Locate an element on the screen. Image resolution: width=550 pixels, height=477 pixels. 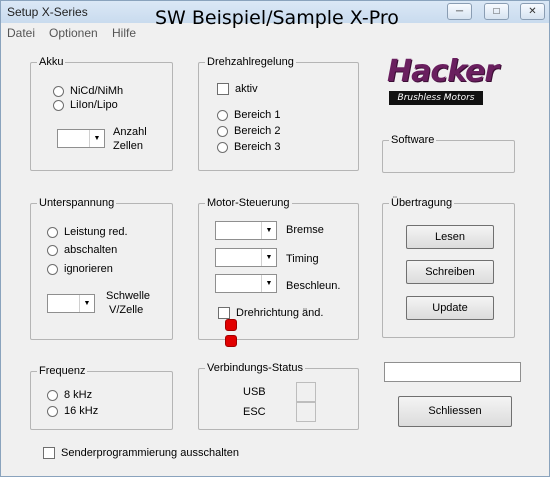
akku-option-nicd: NiCd/NiMh is located at coordinates (88, 91).